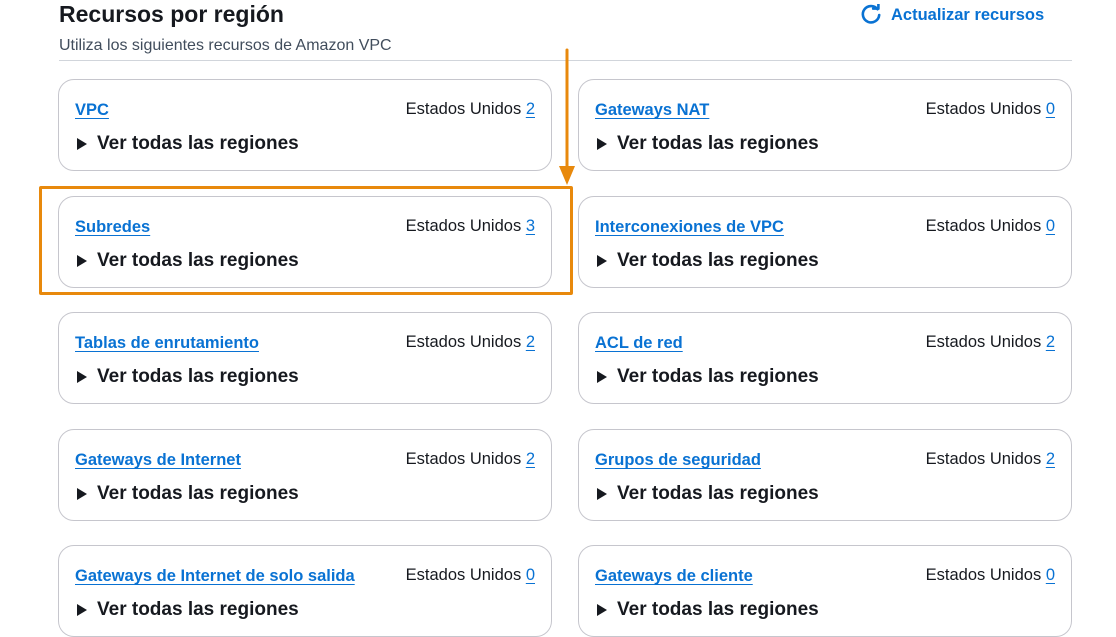 The image size is (1116, 637). What do you see at coordinates (112, 227) in the screenshot?
I see `resource-link-subnets: Subredes` at bounding box center [112, 227].